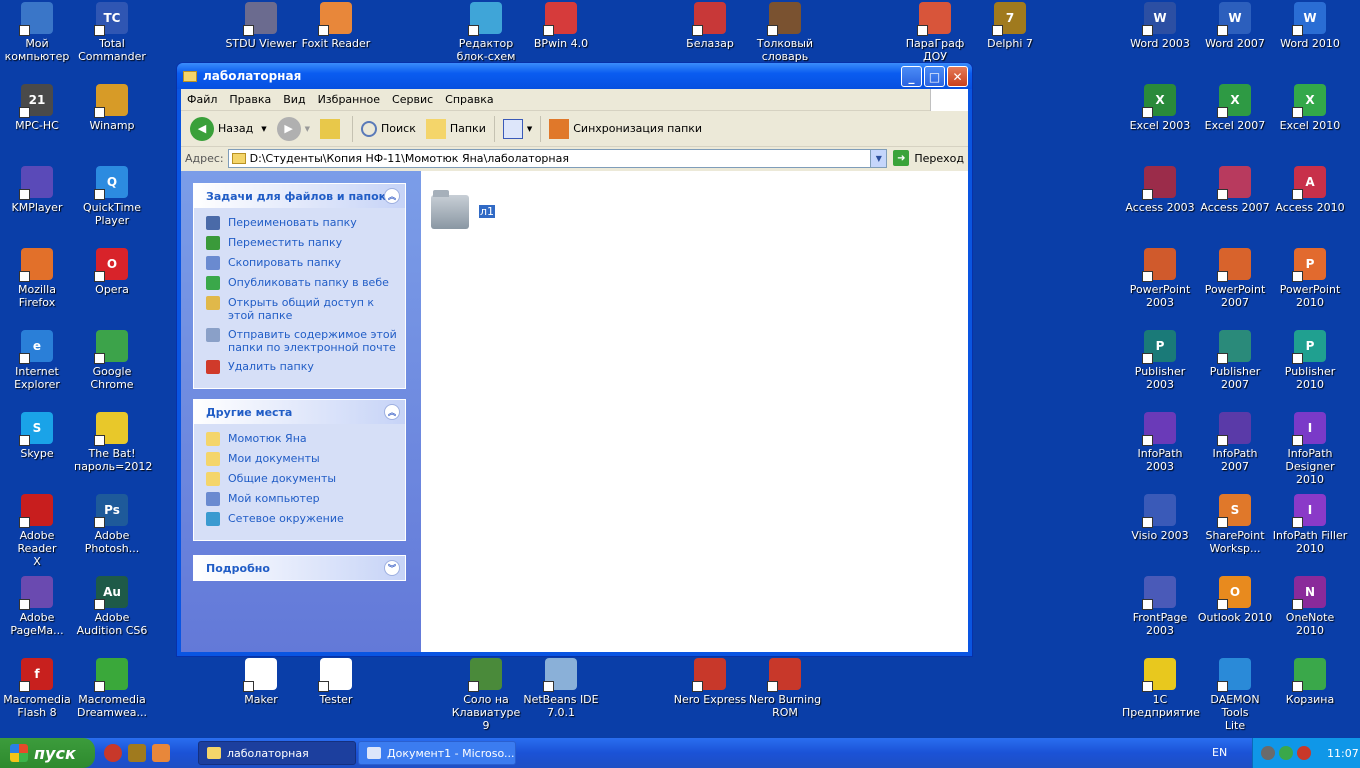  Describe the element at coordinates (299, 196) in the screenshot. I see `tasks-header: Задачи для файлов и папок ︽` at that location.